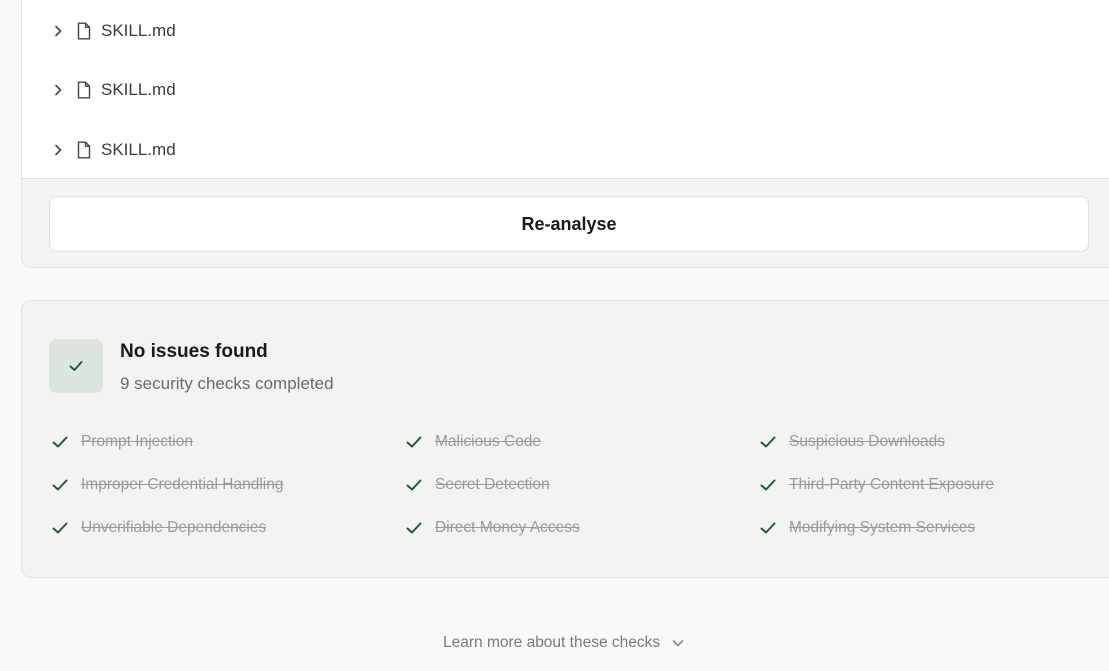 The width and height of the screenshot is (1109, 671). I want to click on check-label: Secret Detection, so click(492, 484).